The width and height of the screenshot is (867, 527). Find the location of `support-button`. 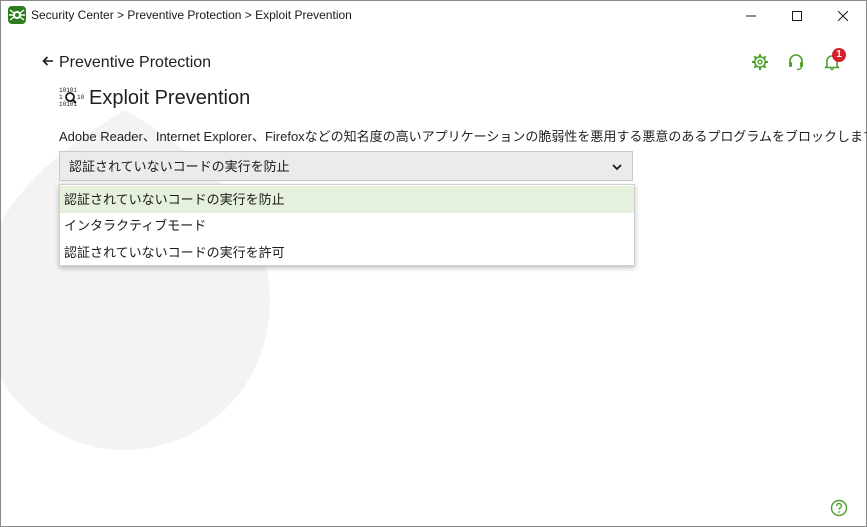

support-button is located at coordinates (796, 62).